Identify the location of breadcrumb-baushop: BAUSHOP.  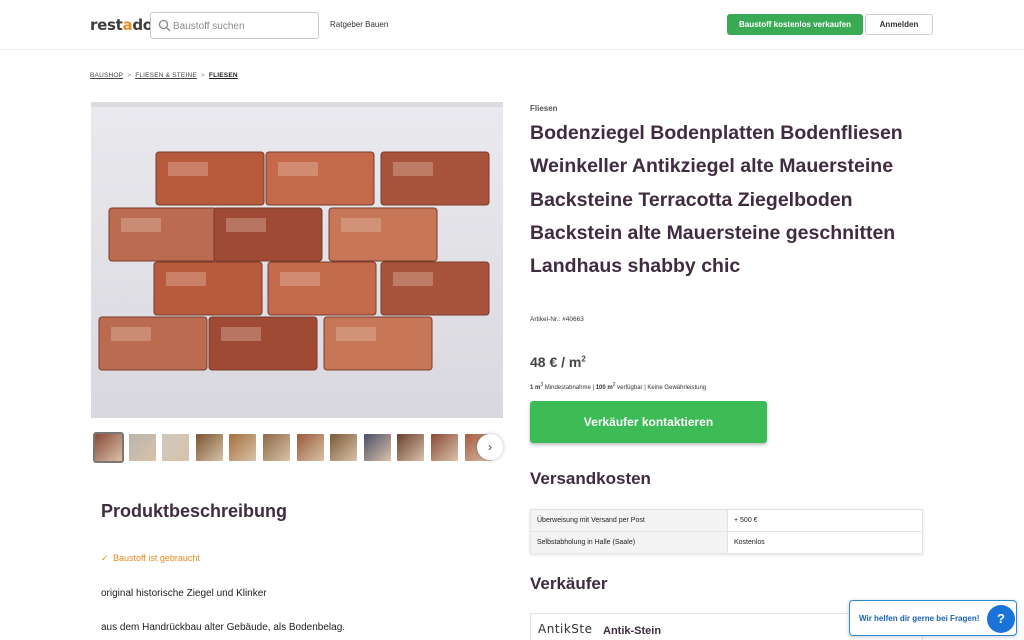
(106, 75).